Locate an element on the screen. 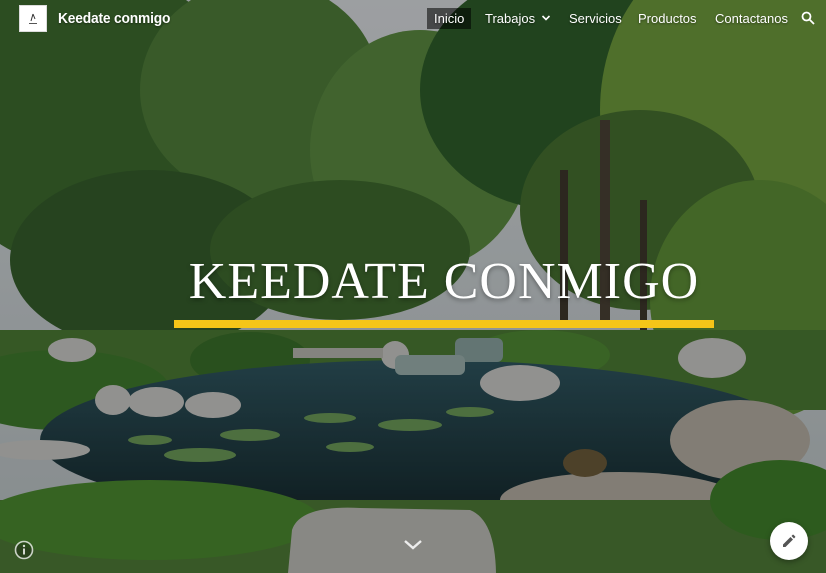 This screenshot has height=573, width=826. nav-item-trabajos: Trabajos is located at coordinates (510, 18).